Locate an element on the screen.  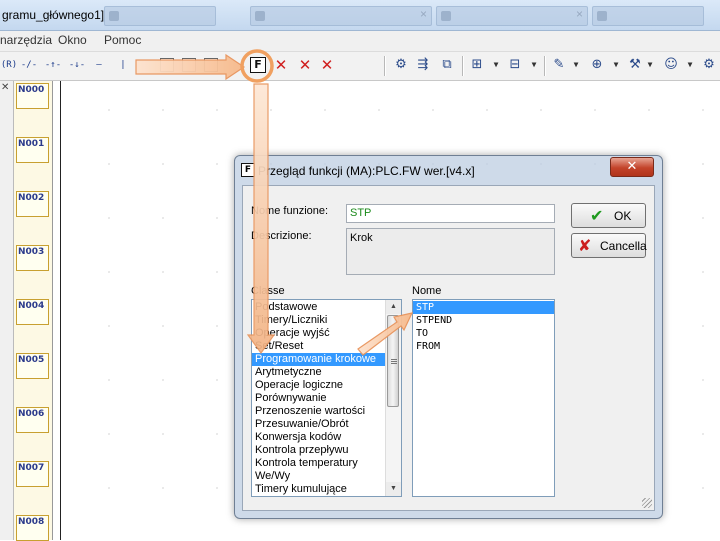
monitor-icon: ⚙ is located at coordinates (401, 65).